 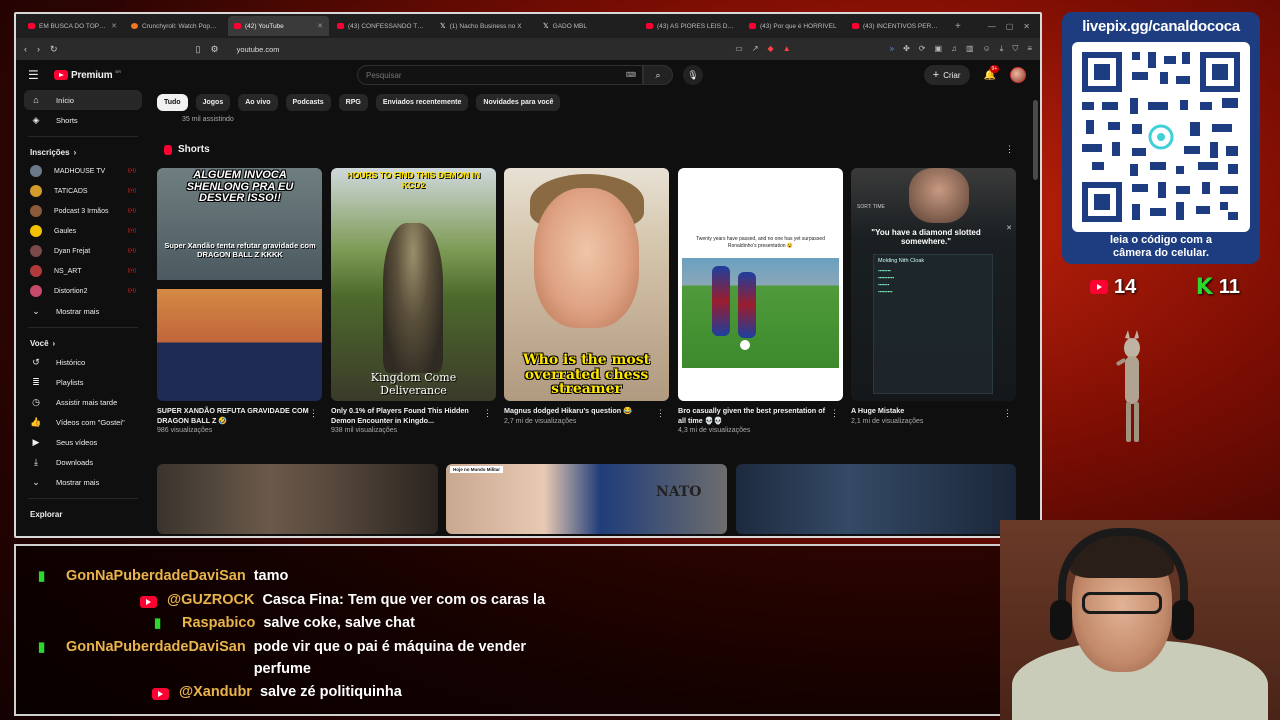 What do you see at coordinates (484, 26) in the screenshot?
I see `tab-4: 𝕏 (1) Nacho Business no X` at bounding box center [484, 26].